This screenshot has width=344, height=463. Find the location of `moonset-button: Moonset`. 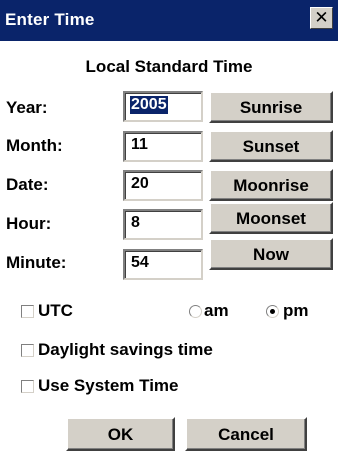

moonset-button: Moonset is located at coordinates (271, 218).